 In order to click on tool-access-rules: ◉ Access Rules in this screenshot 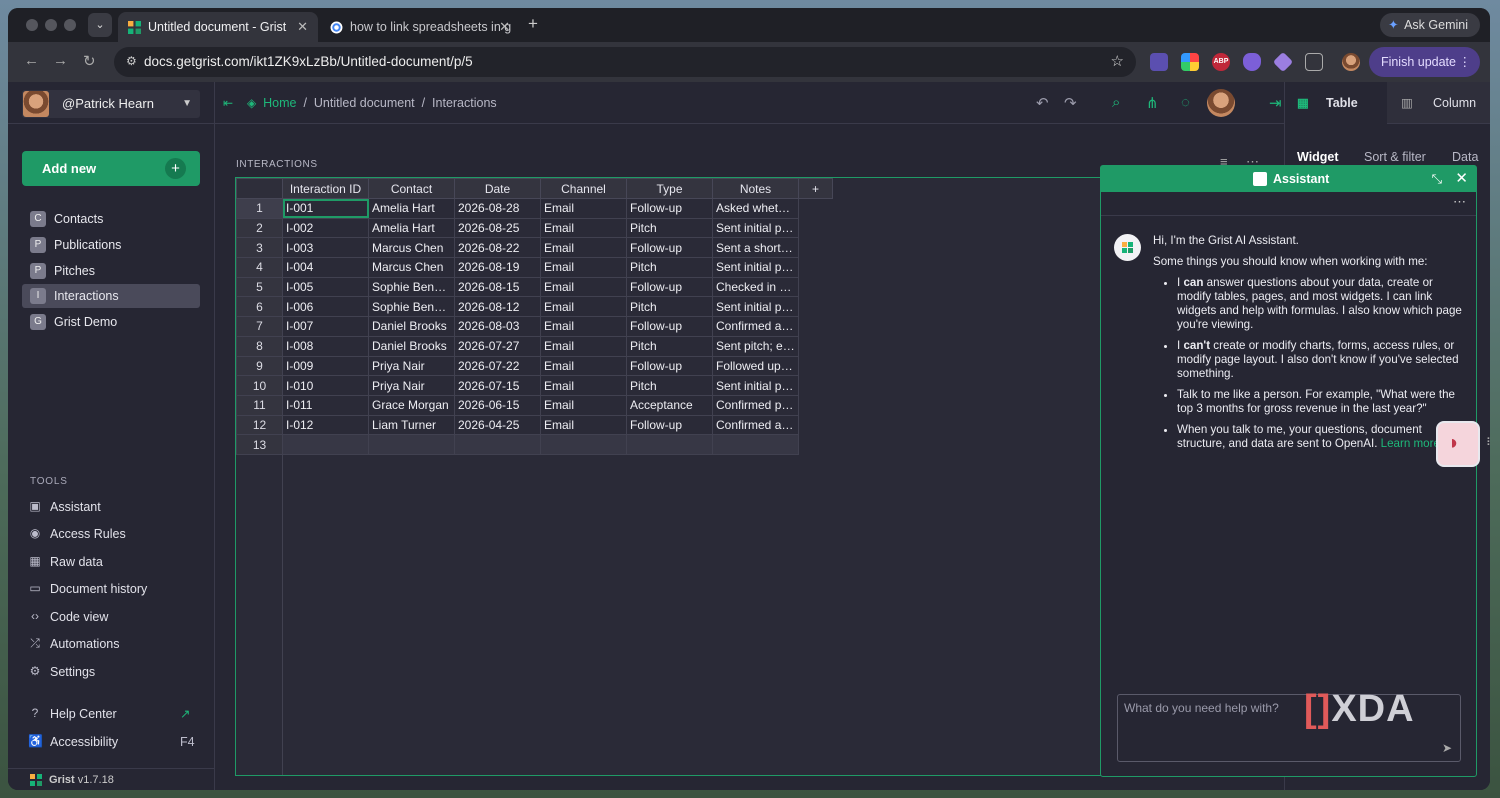, I will do `click(113, 534)`.